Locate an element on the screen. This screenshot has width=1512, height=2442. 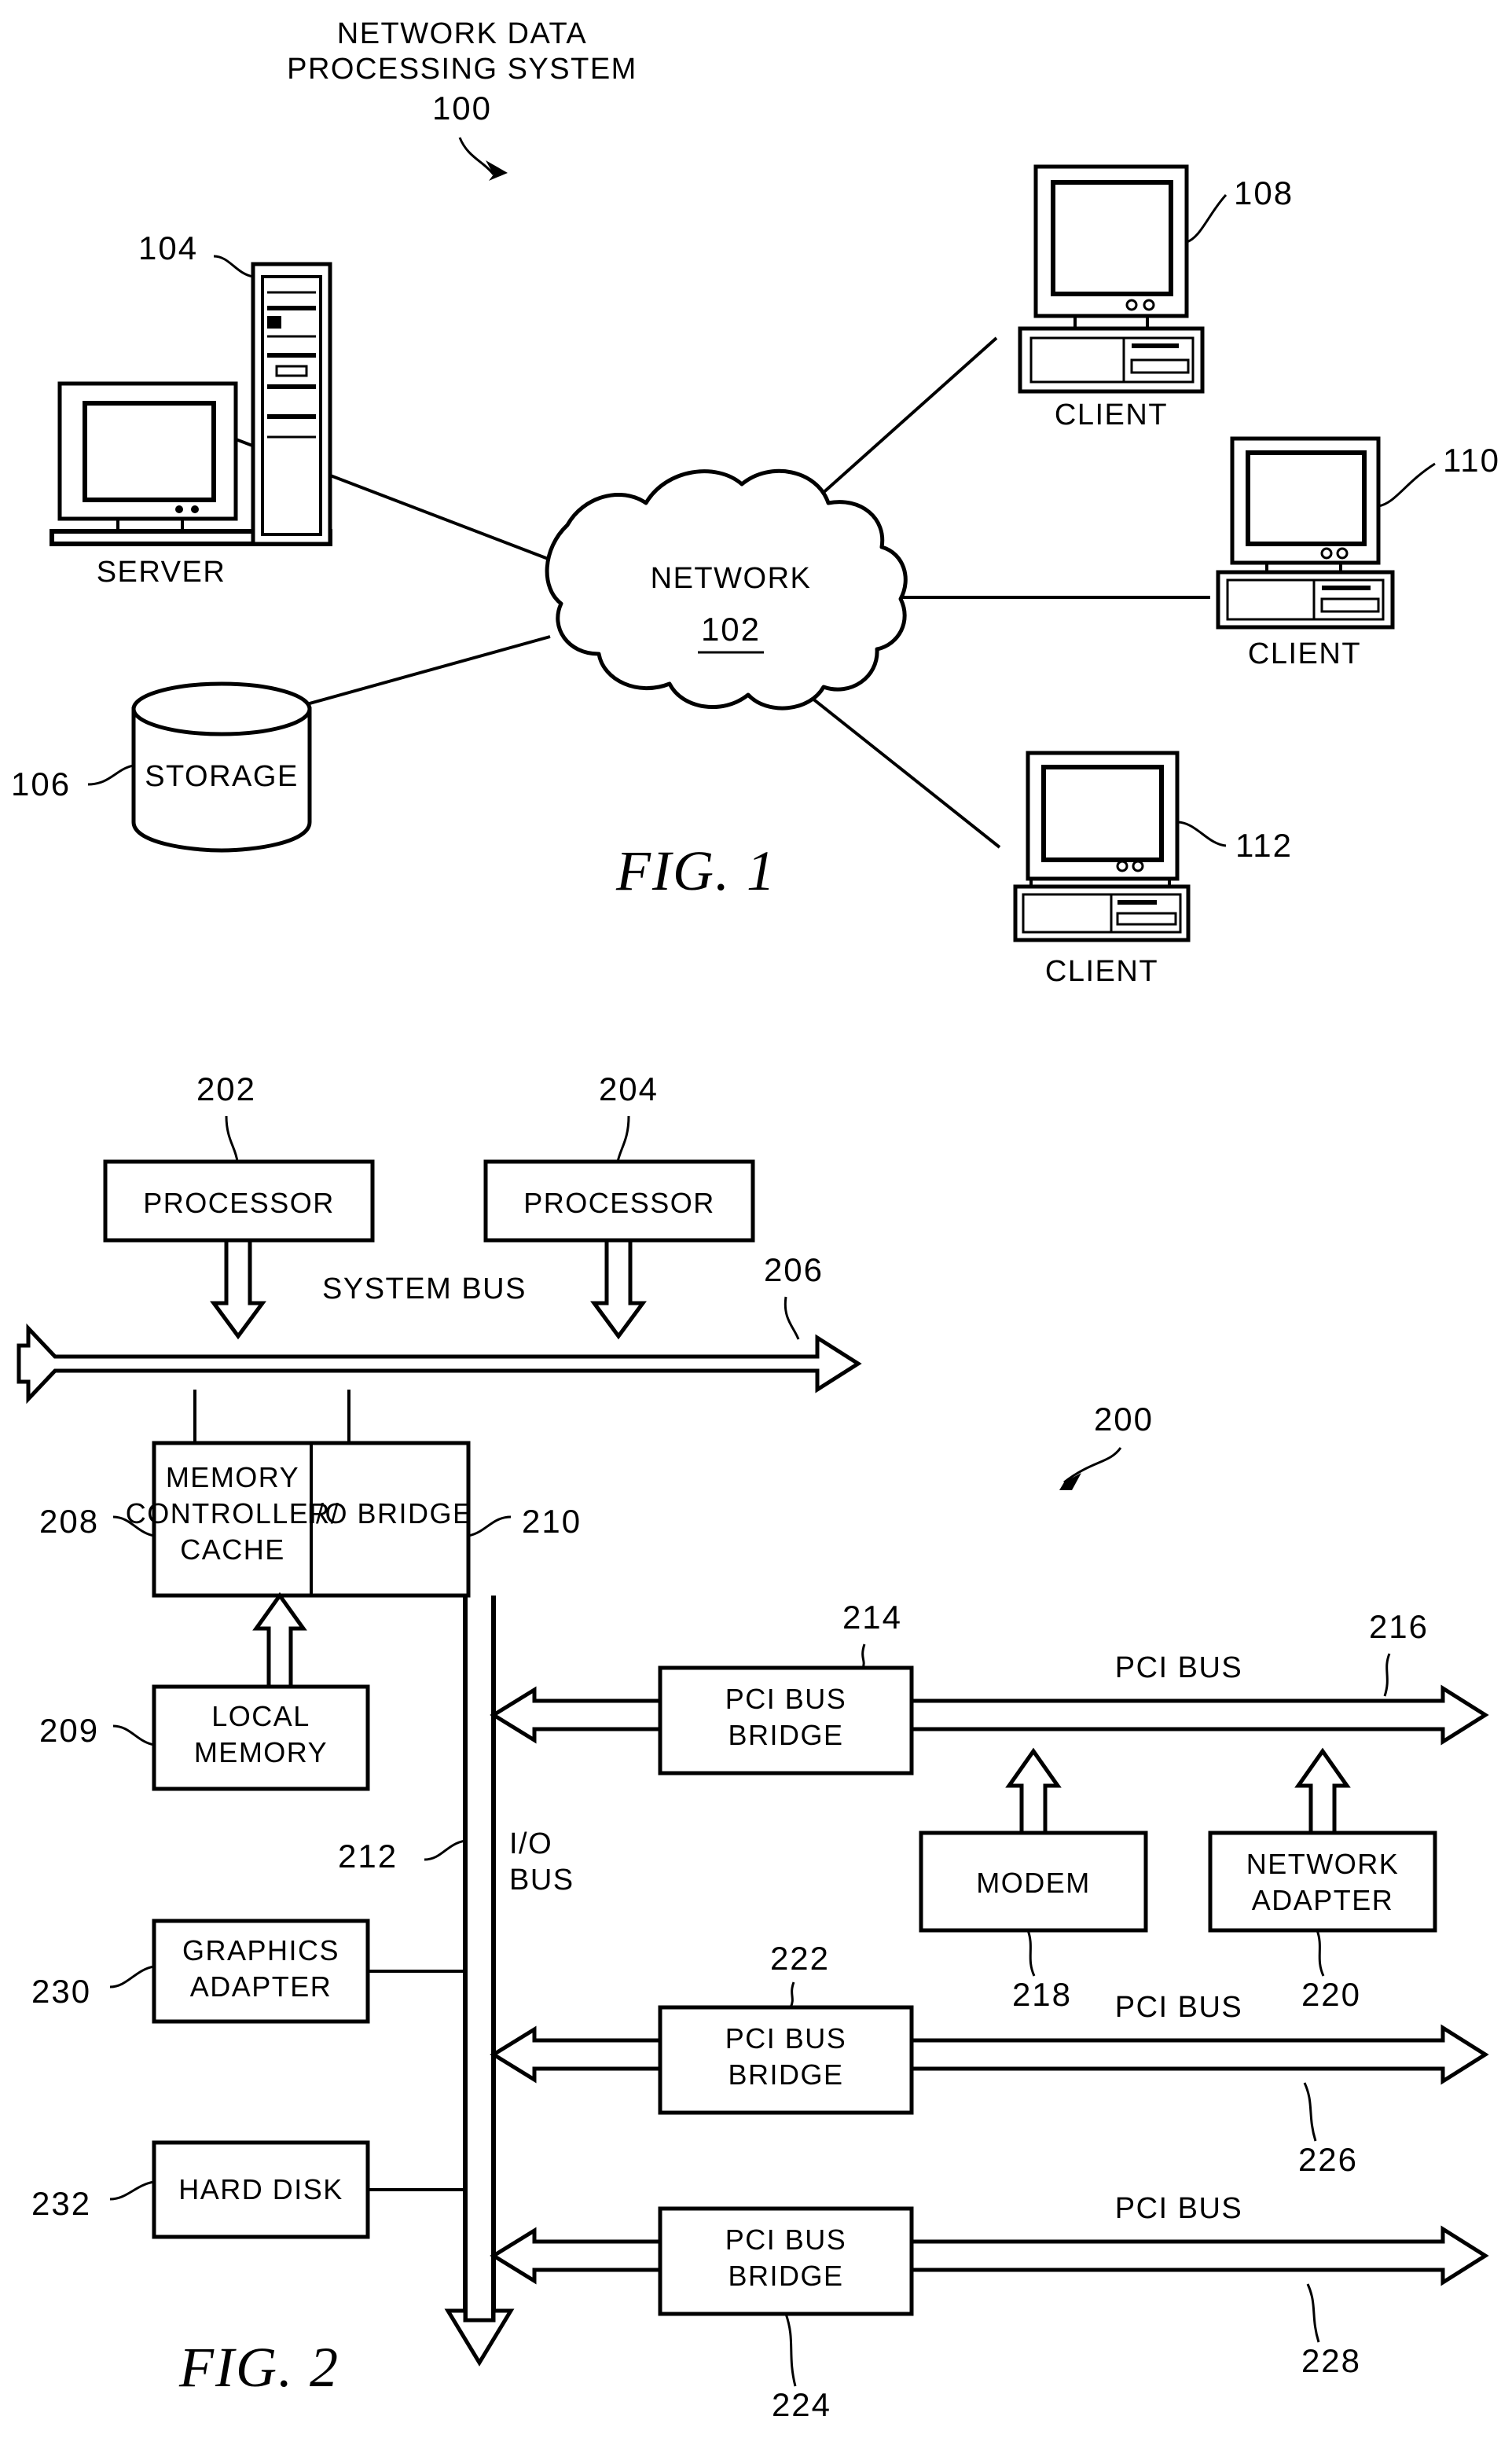
storage-label: STORAGE is located at coordinates (222, 776).